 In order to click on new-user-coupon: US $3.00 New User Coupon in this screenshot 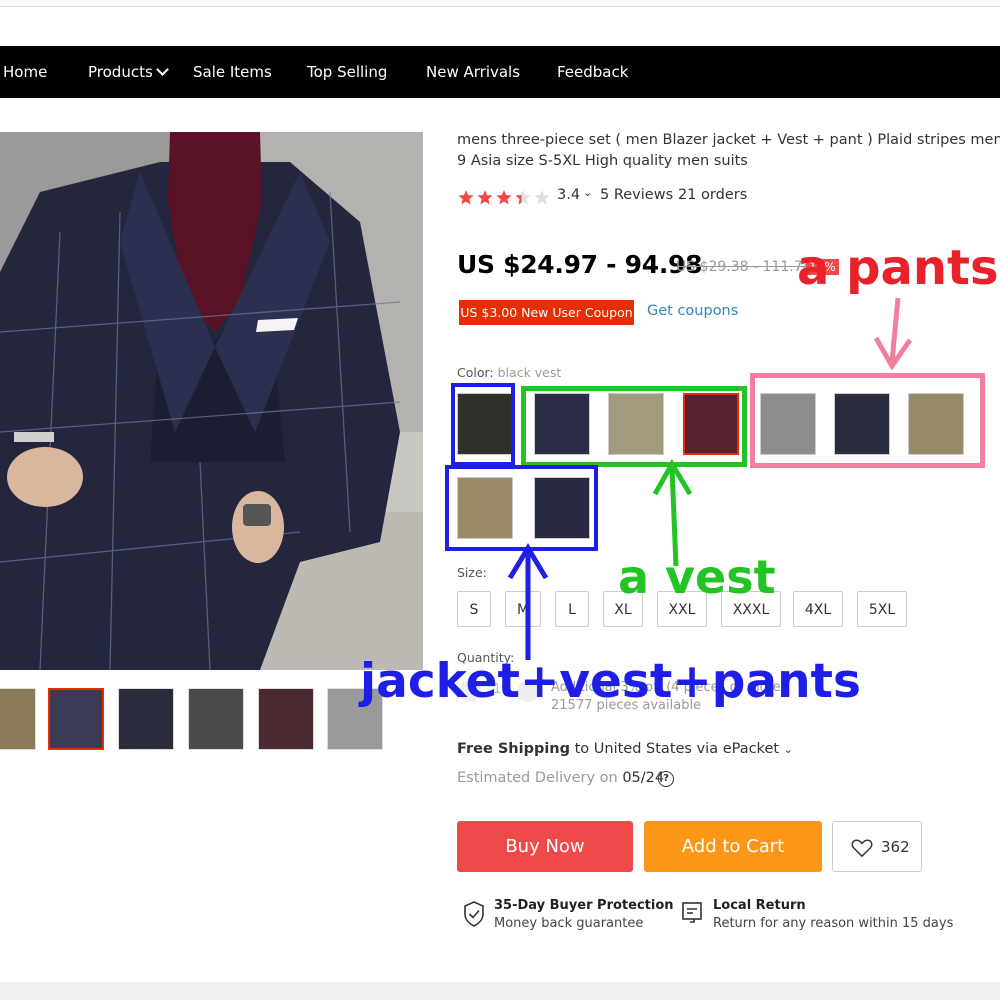, I will do `click(546, 312)`.